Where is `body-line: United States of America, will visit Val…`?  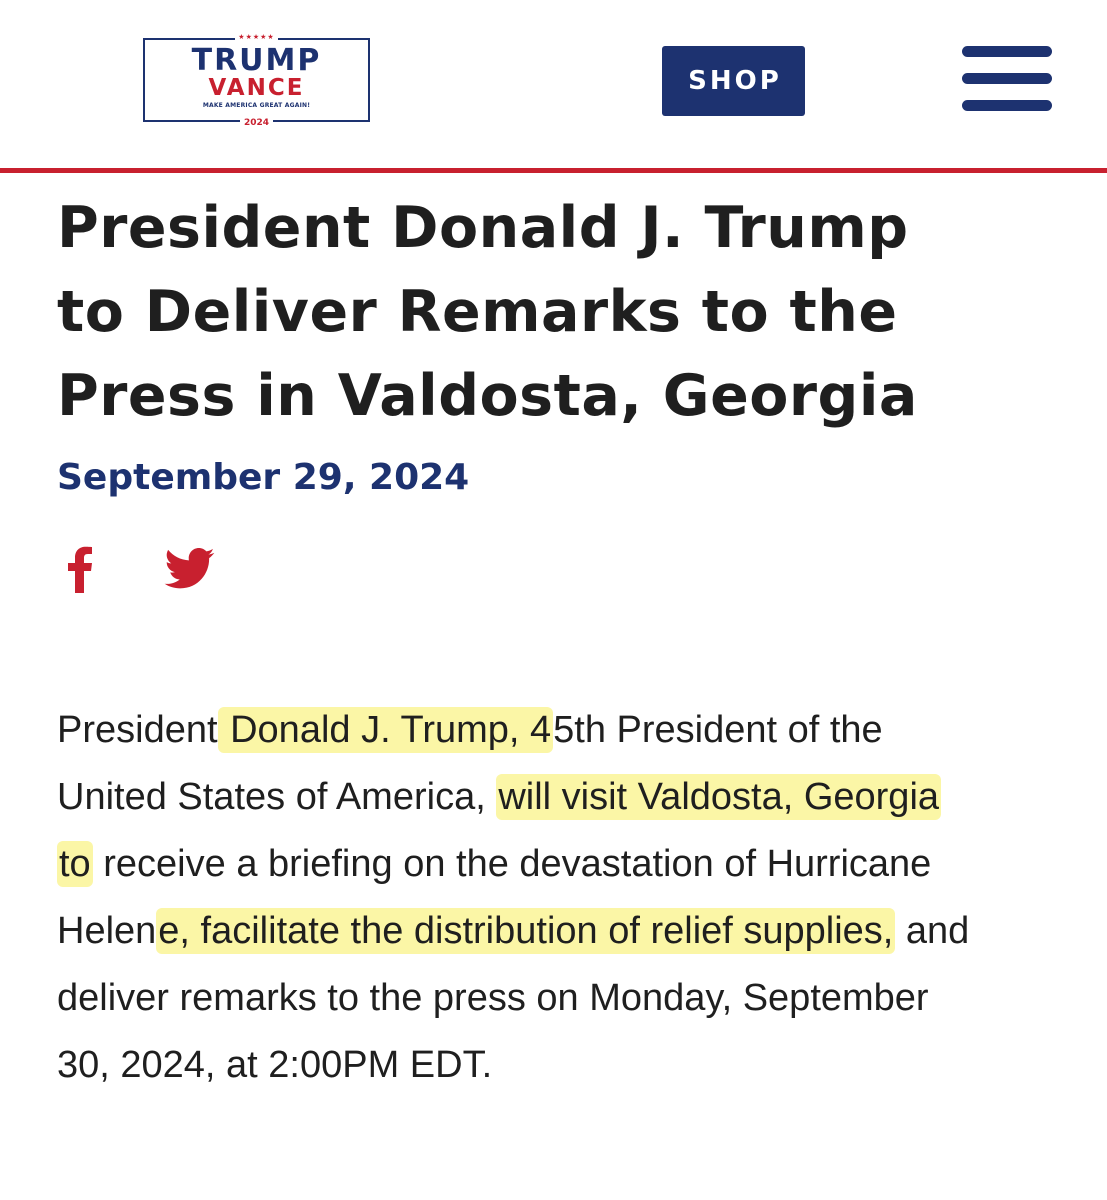
body-line: United States of America, will visit Val… is located at coordinates (562, 797).